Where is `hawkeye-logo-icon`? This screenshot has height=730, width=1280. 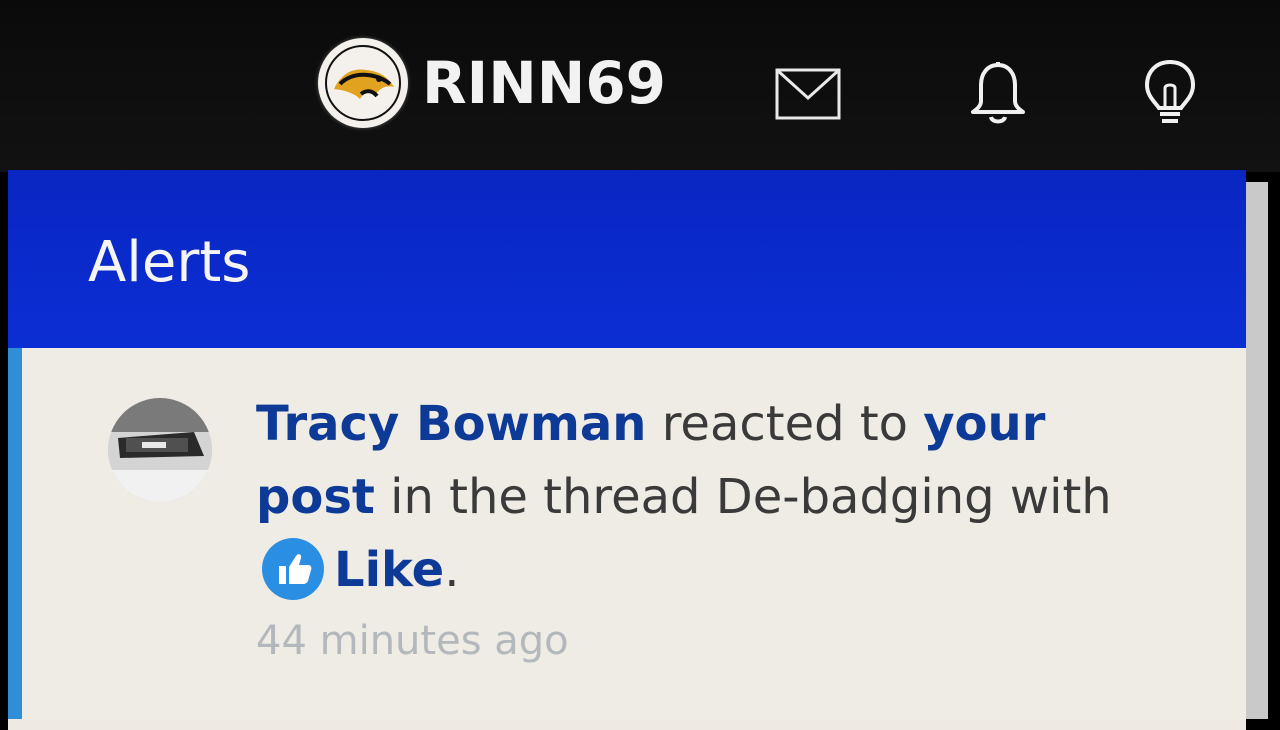 hawkeye-logo-icon is located at coordinates (363, 83).